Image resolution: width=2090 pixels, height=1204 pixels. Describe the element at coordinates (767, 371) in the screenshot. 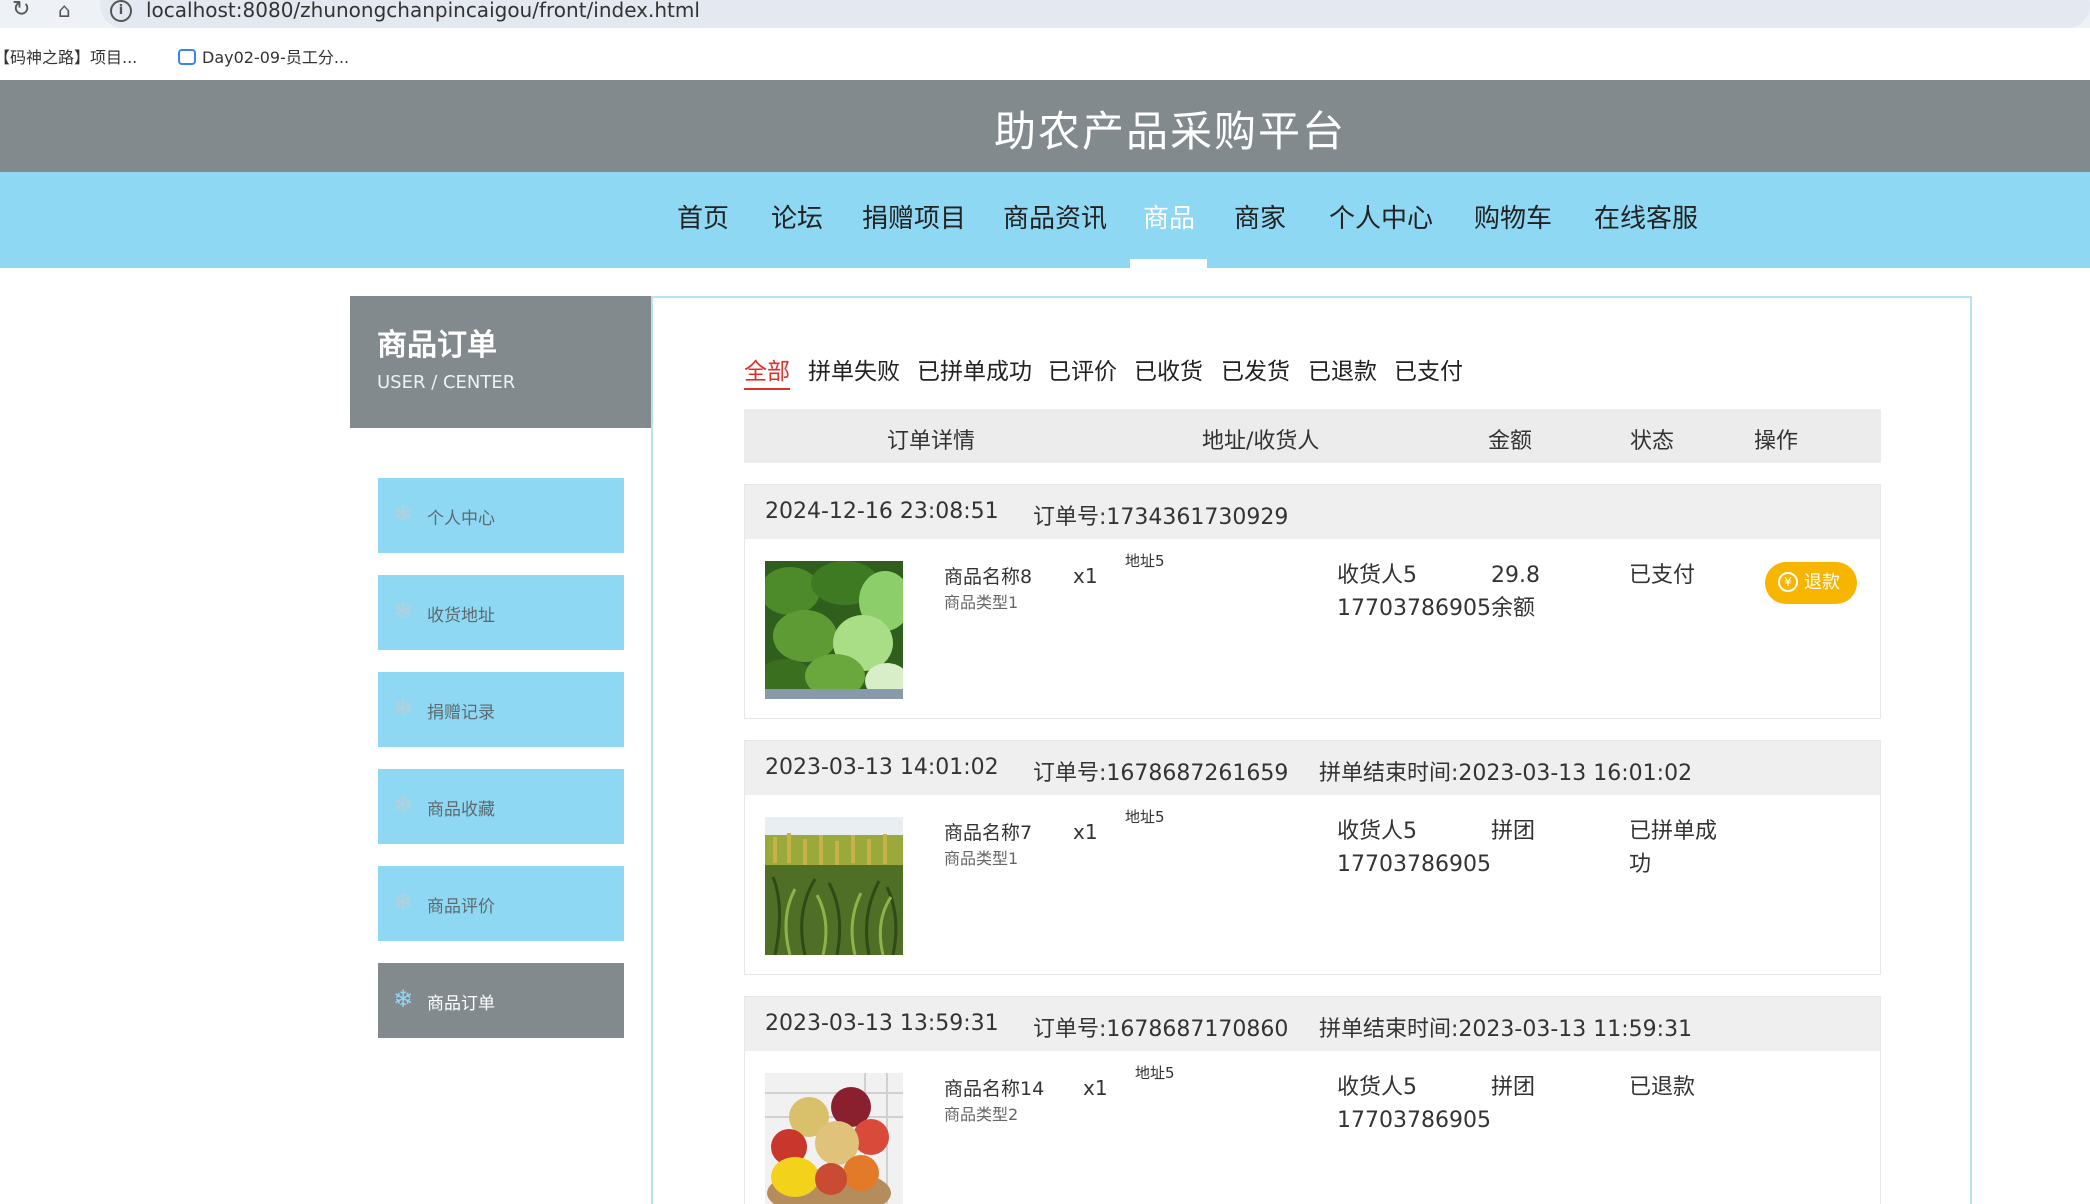

I see `tab-all: 全部` at that location.